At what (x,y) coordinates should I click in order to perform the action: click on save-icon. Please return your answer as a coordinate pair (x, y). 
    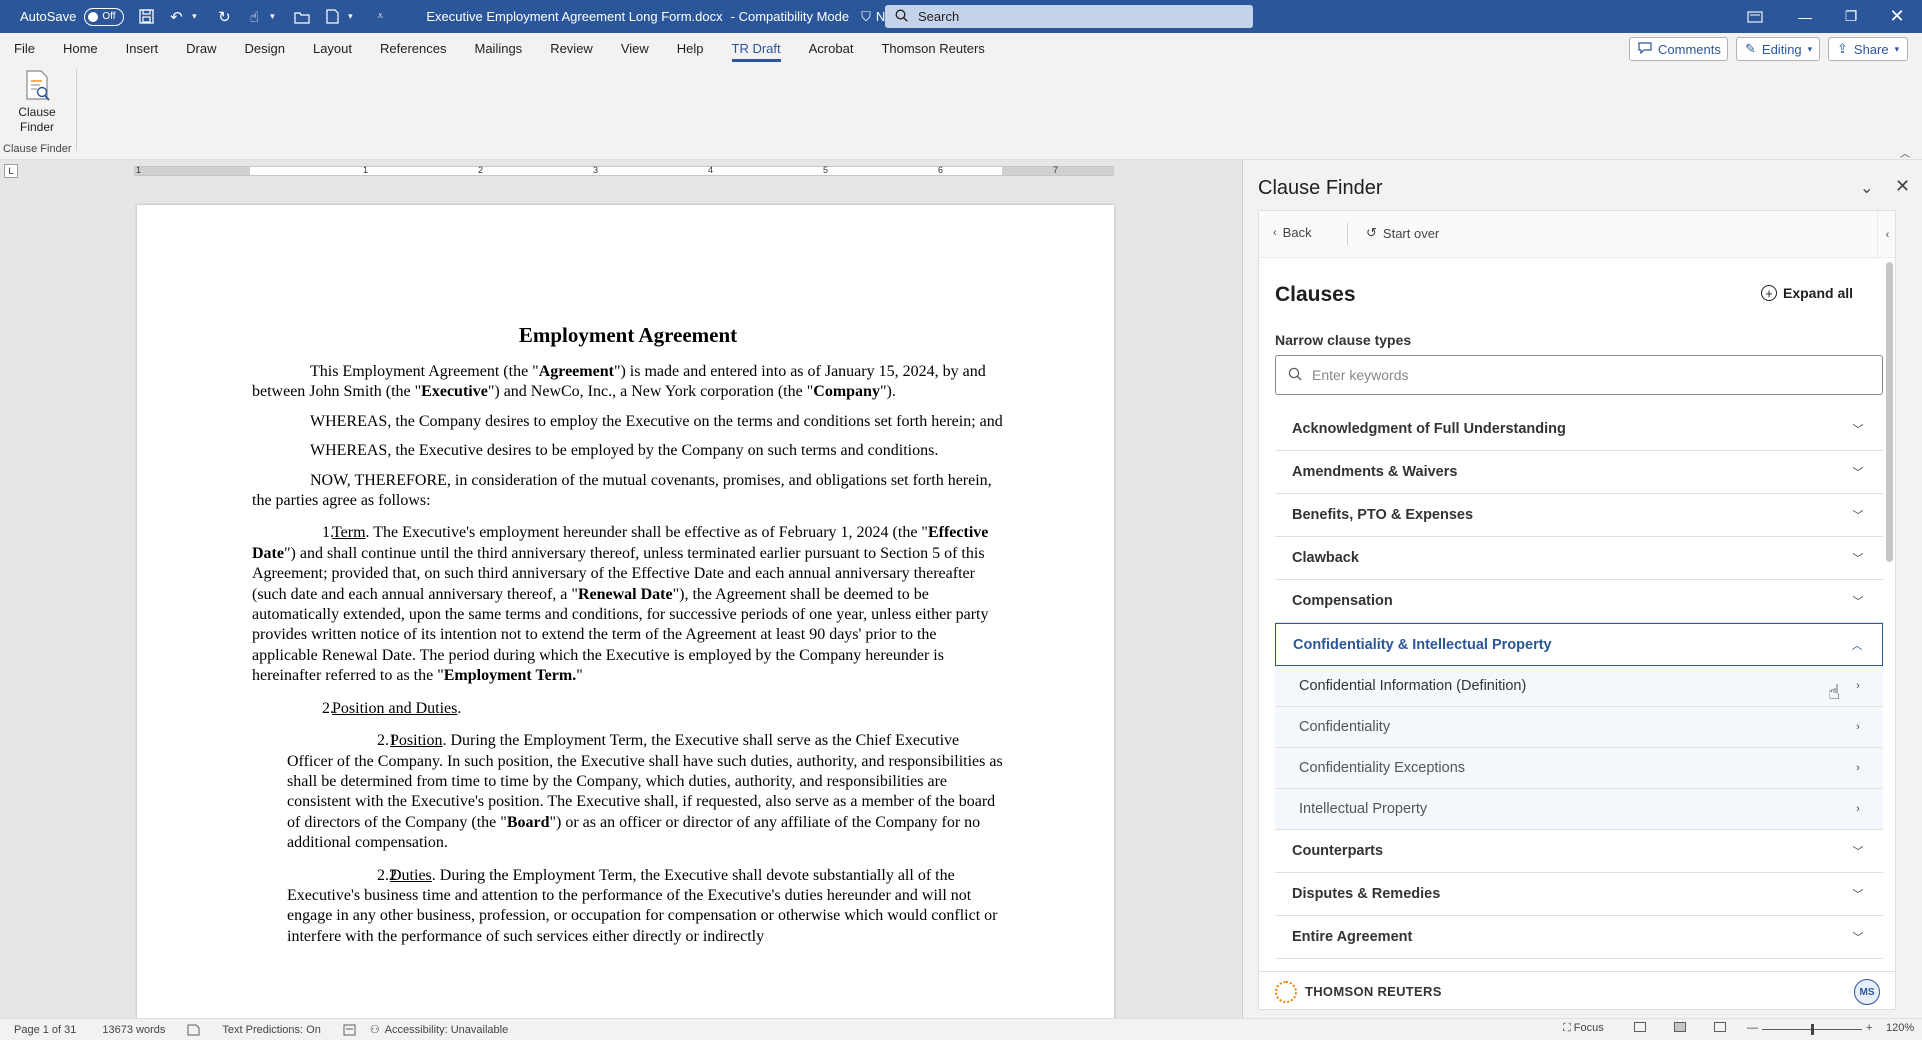
    Looking at the image, I should click on (146, 17).